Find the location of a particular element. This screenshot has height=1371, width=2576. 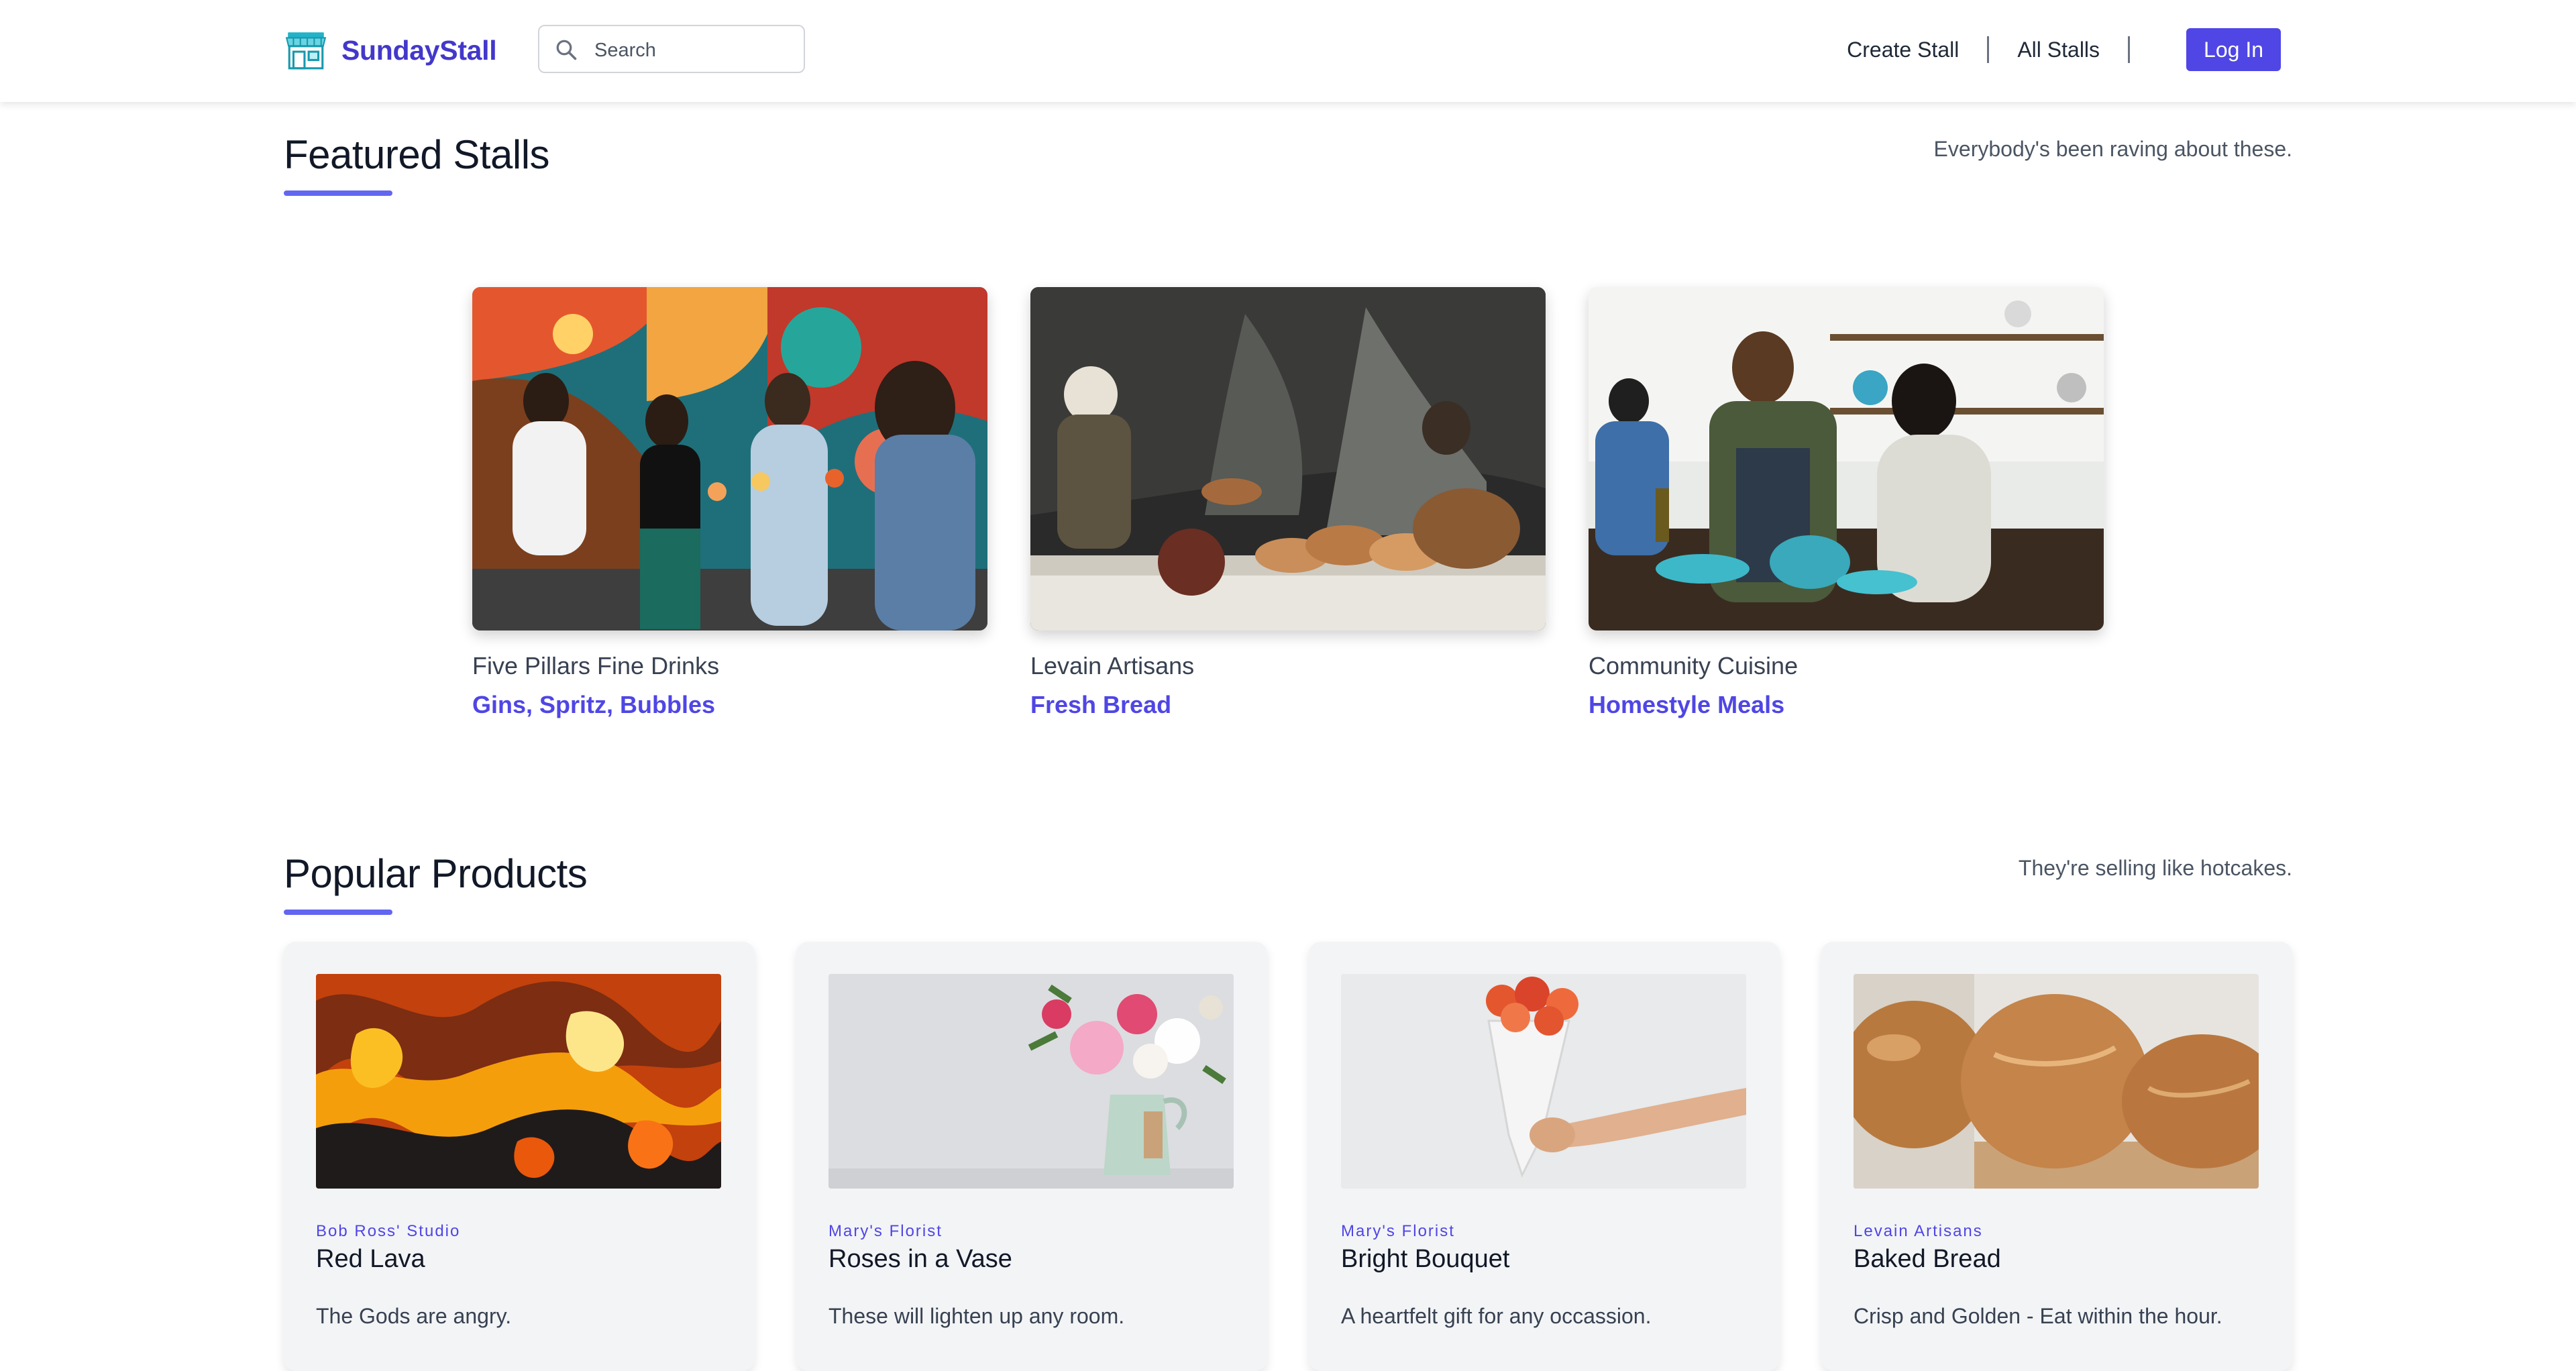

product-photo-roses is located at coordinates (1031, 1081).